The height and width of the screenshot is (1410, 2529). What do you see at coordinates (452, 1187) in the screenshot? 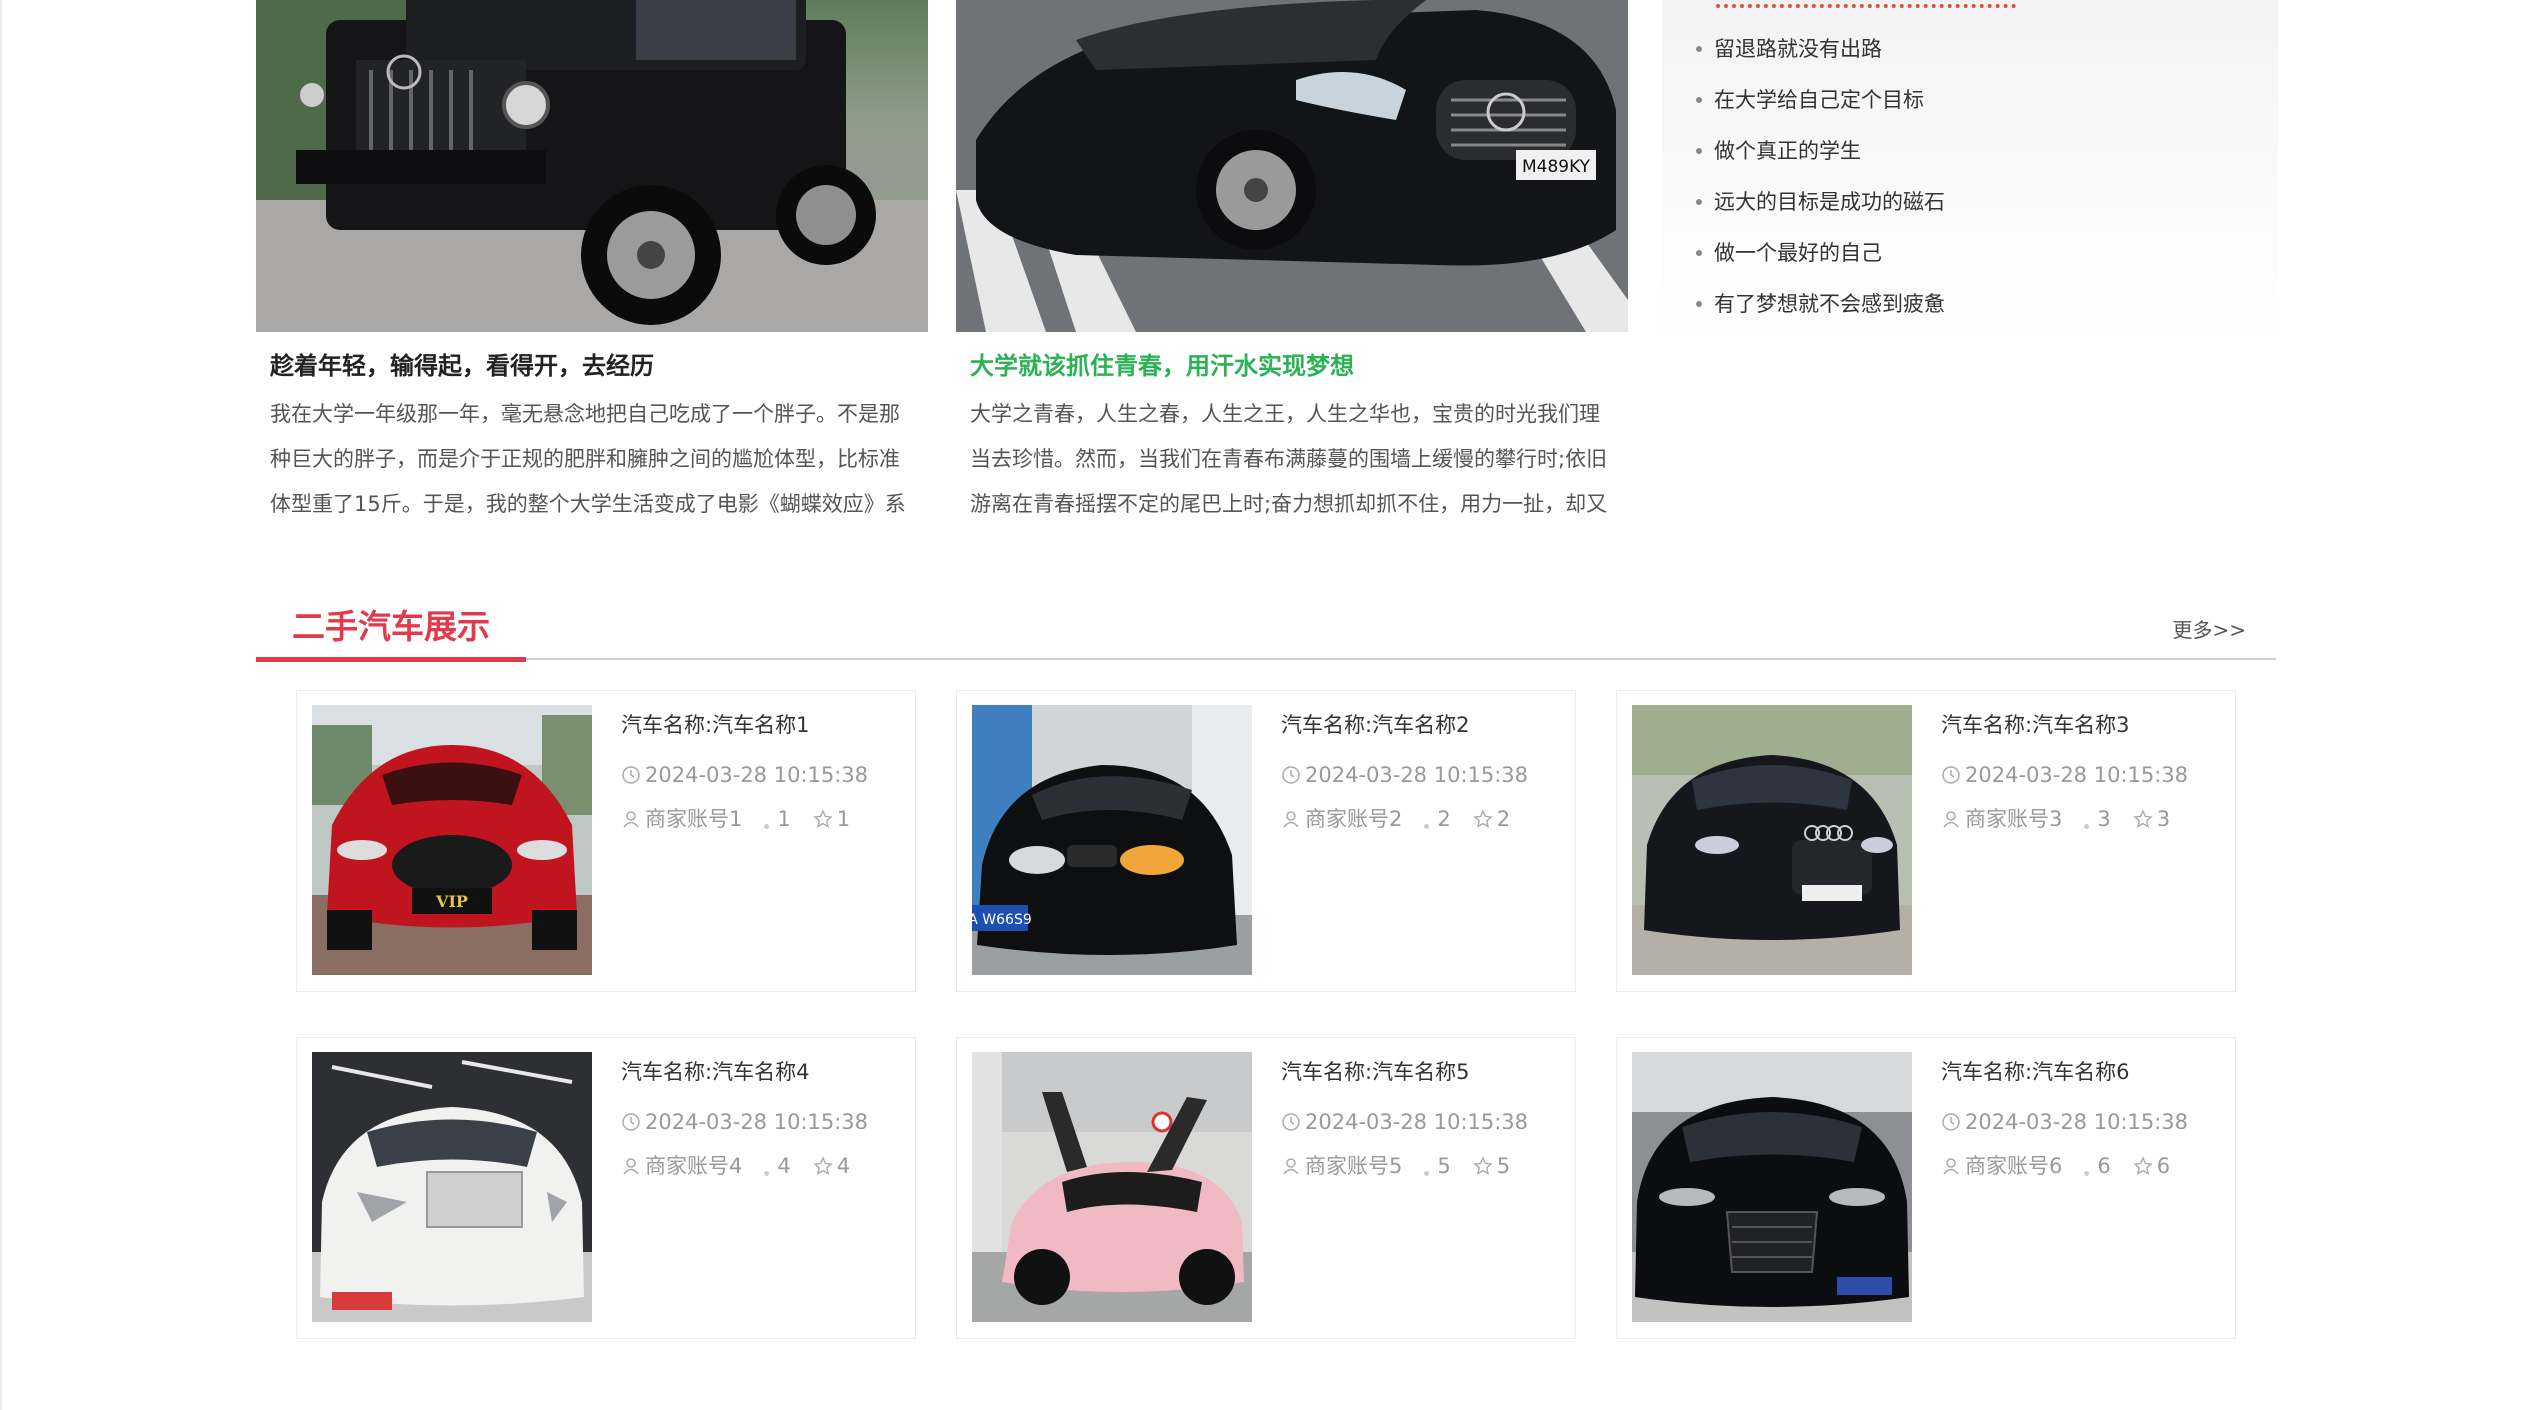
I see `car-4-photo` at bounding box center [452, 1187].